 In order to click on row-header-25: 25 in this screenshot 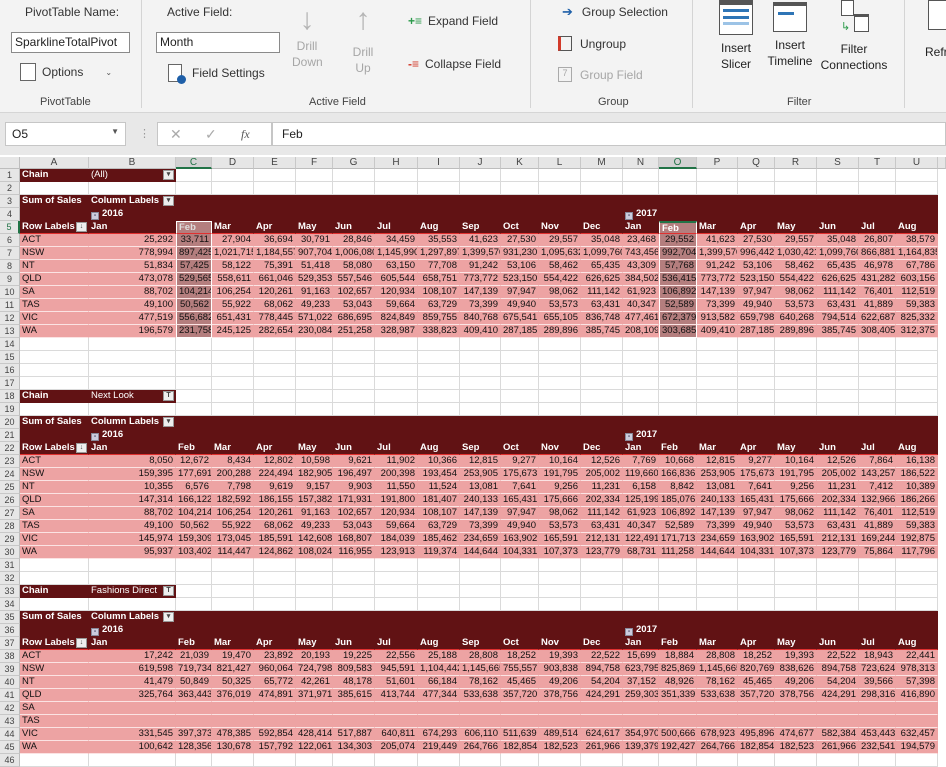, I will do `click(10, 487)`.